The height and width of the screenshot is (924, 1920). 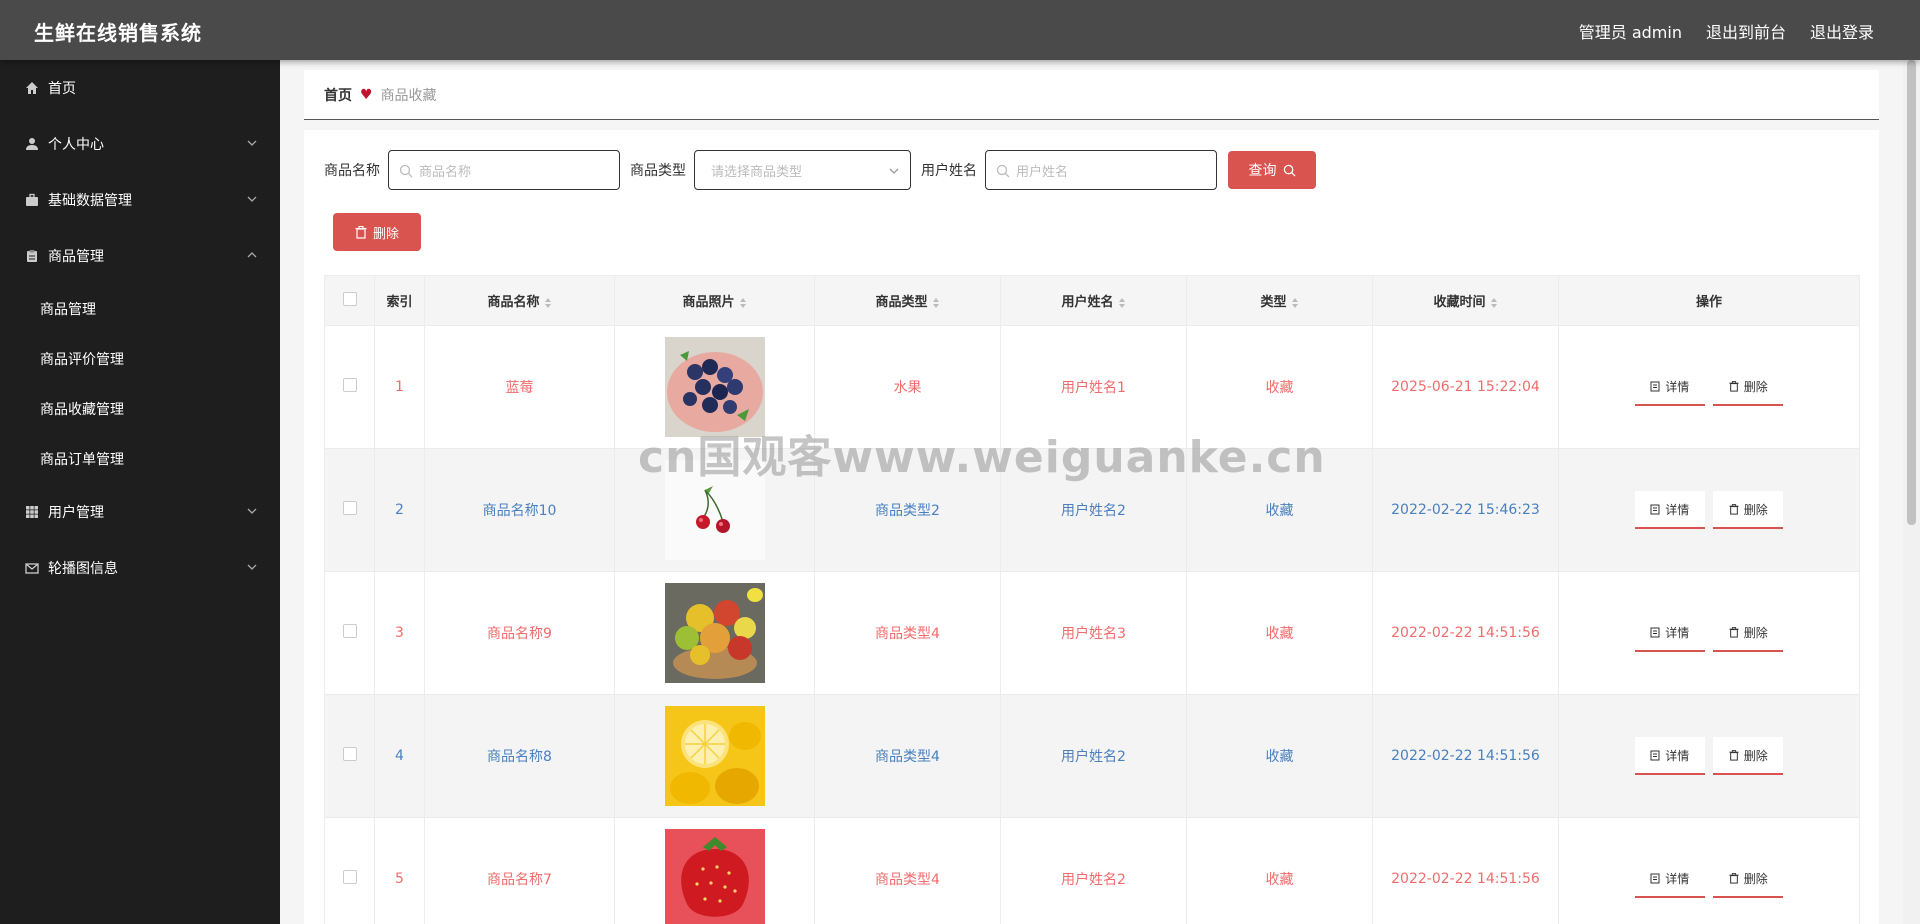 I want to click on sidebar-item-users: 用户管理, so click(x=140, y=512).